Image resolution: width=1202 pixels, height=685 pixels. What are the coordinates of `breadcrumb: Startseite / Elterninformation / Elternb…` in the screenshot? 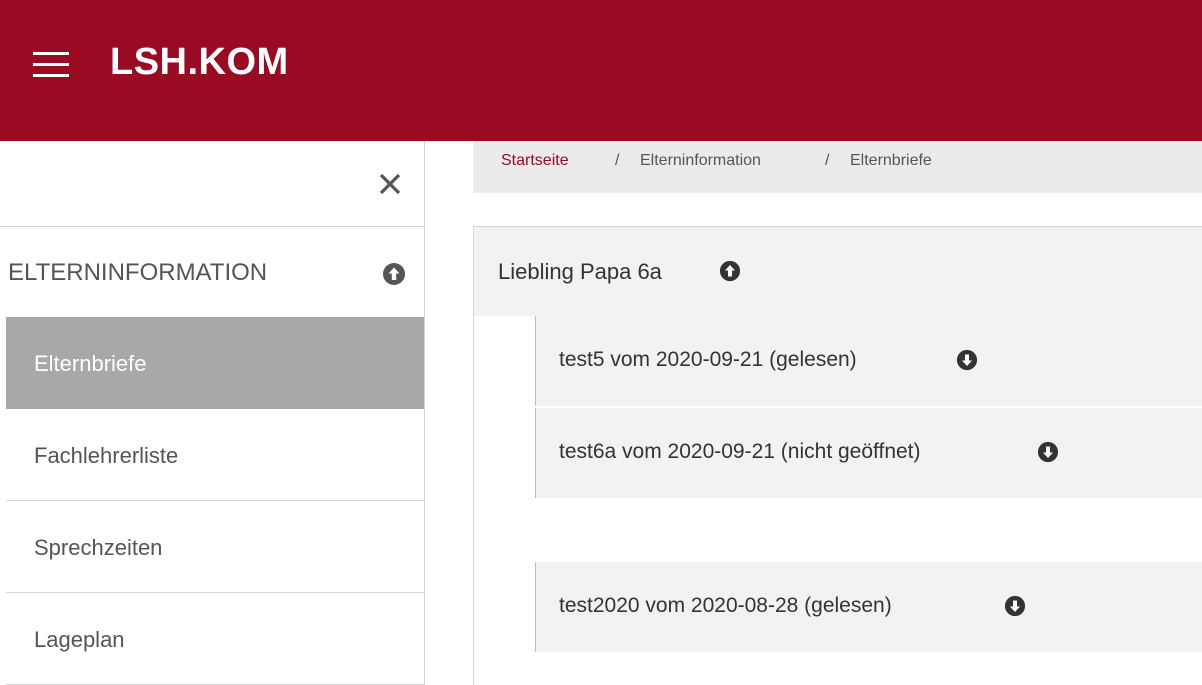 It's located at (837, 167).